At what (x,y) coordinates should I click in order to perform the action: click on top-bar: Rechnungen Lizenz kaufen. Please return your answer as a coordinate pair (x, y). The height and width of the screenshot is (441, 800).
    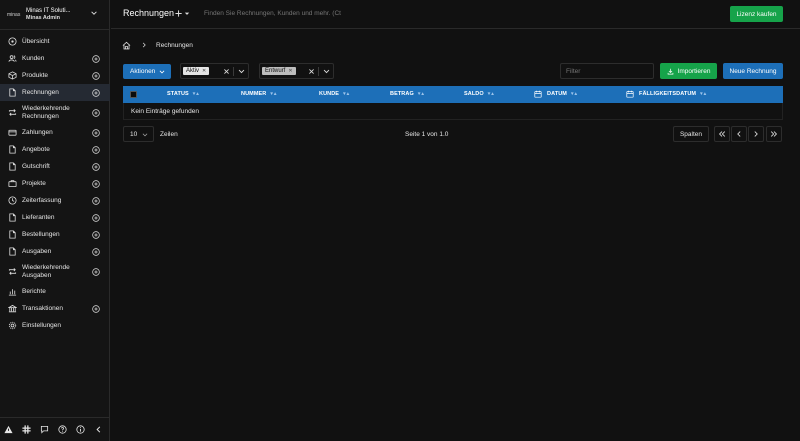
    Looking at the image, I should click on (455, 14).